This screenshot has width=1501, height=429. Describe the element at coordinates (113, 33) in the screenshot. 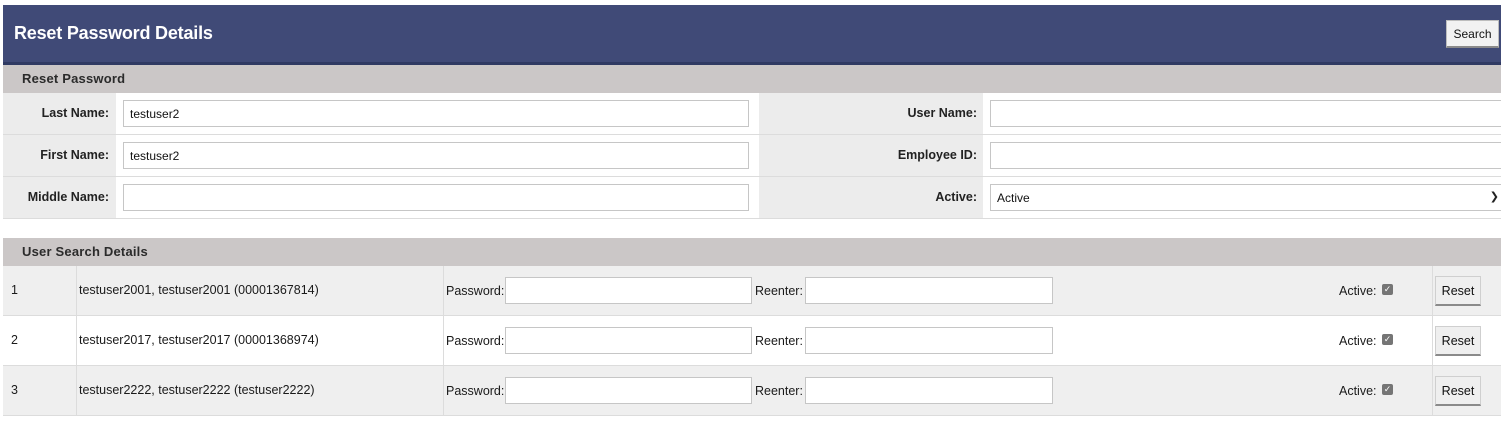

I see `page-title: Reset Password Details` at that location.